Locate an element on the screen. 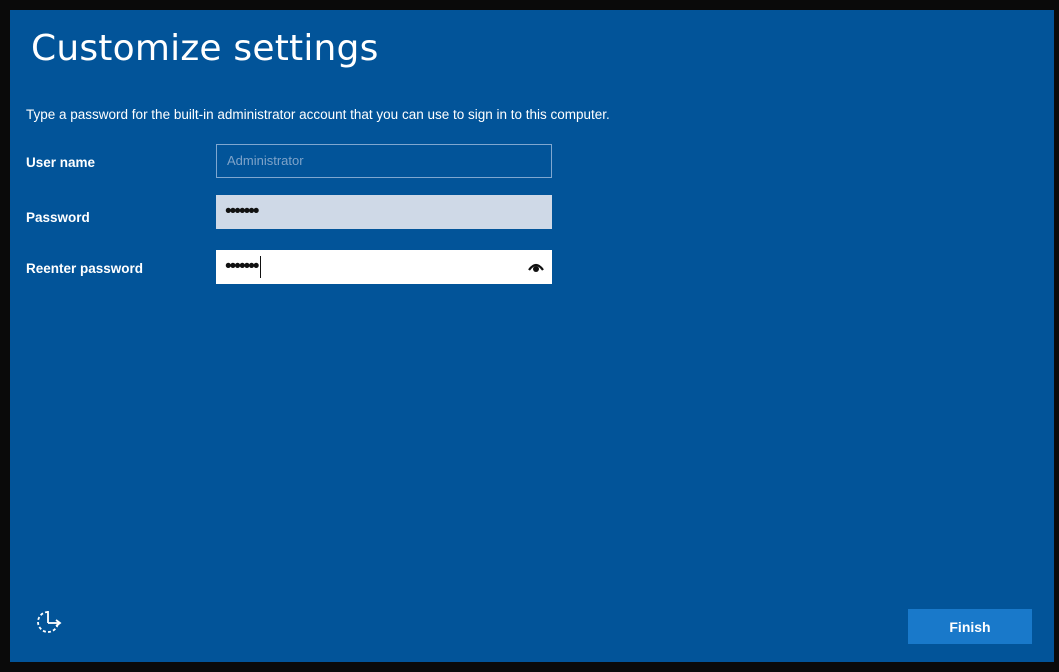  reenter-password-field: ••••••• is located at coordinates (384, 267).